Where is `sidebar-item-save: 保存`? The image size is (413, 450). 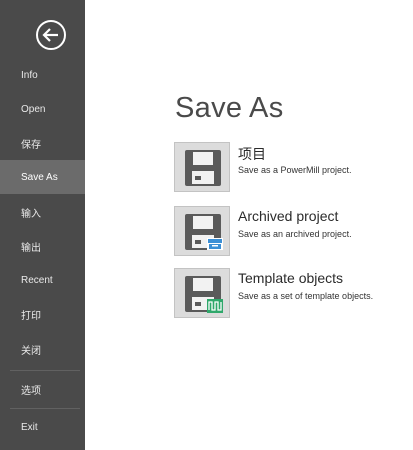
sidebar-item-save: 保存 is located at coordinates (42, 143).